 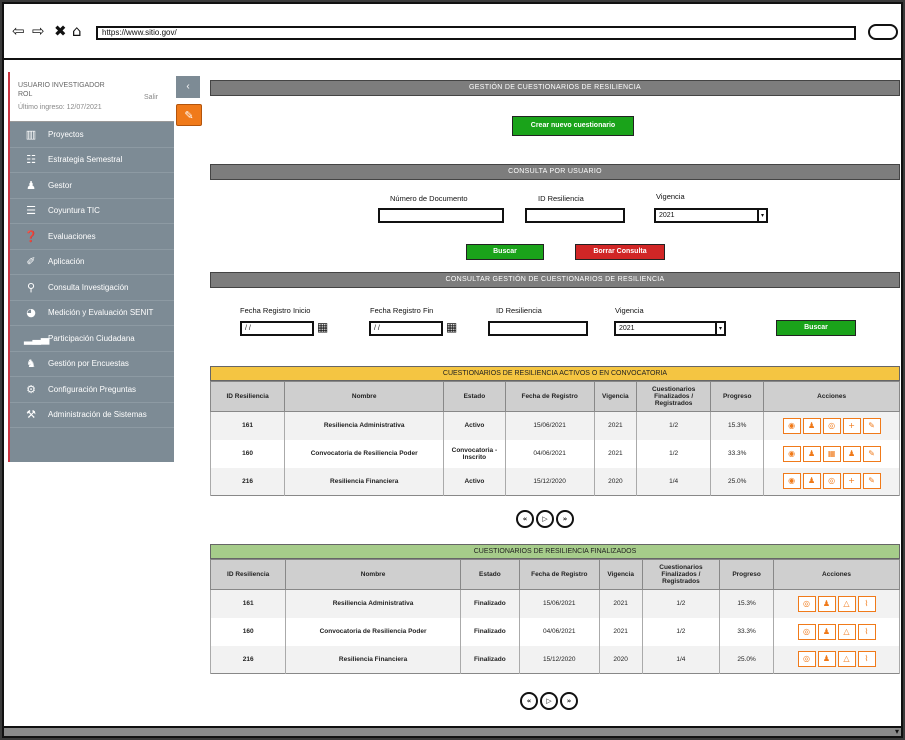 I want to click on back-arrow-icon: ⇦, so click(x=18, y=31).